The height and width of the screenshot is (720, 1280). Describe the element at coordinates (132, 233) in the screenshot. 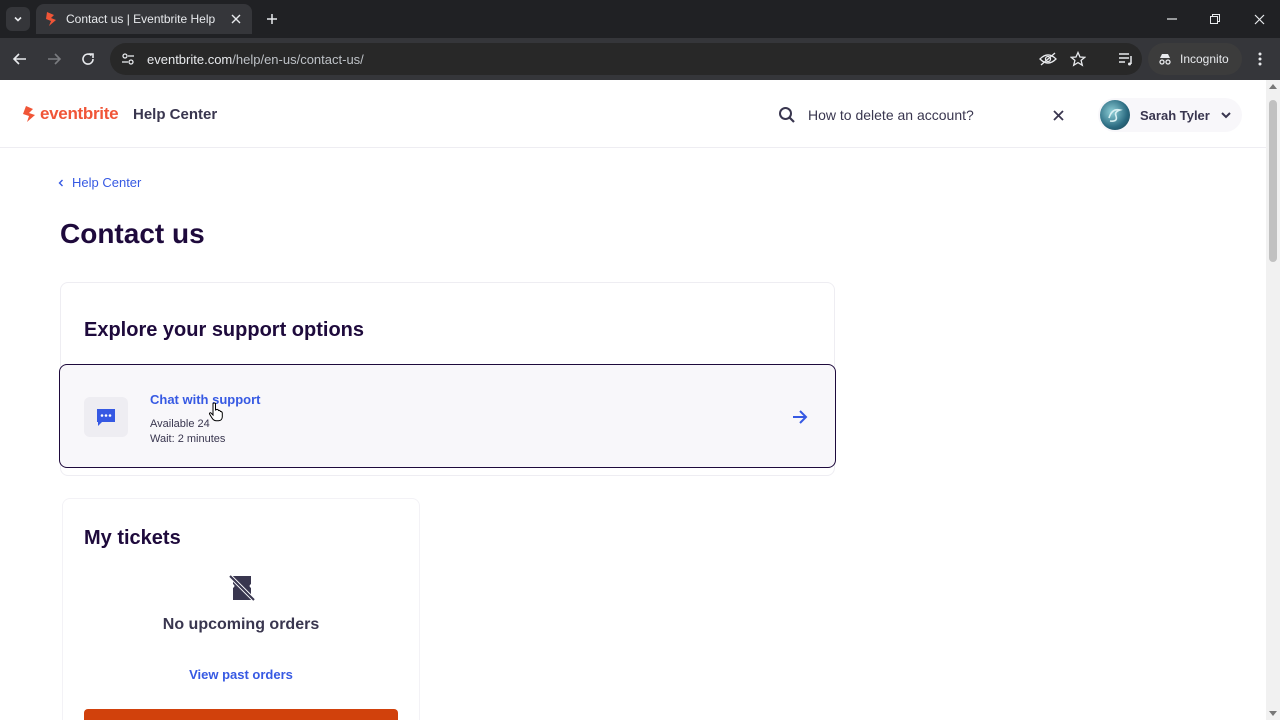

I see `page-title: Contact us` at that location.